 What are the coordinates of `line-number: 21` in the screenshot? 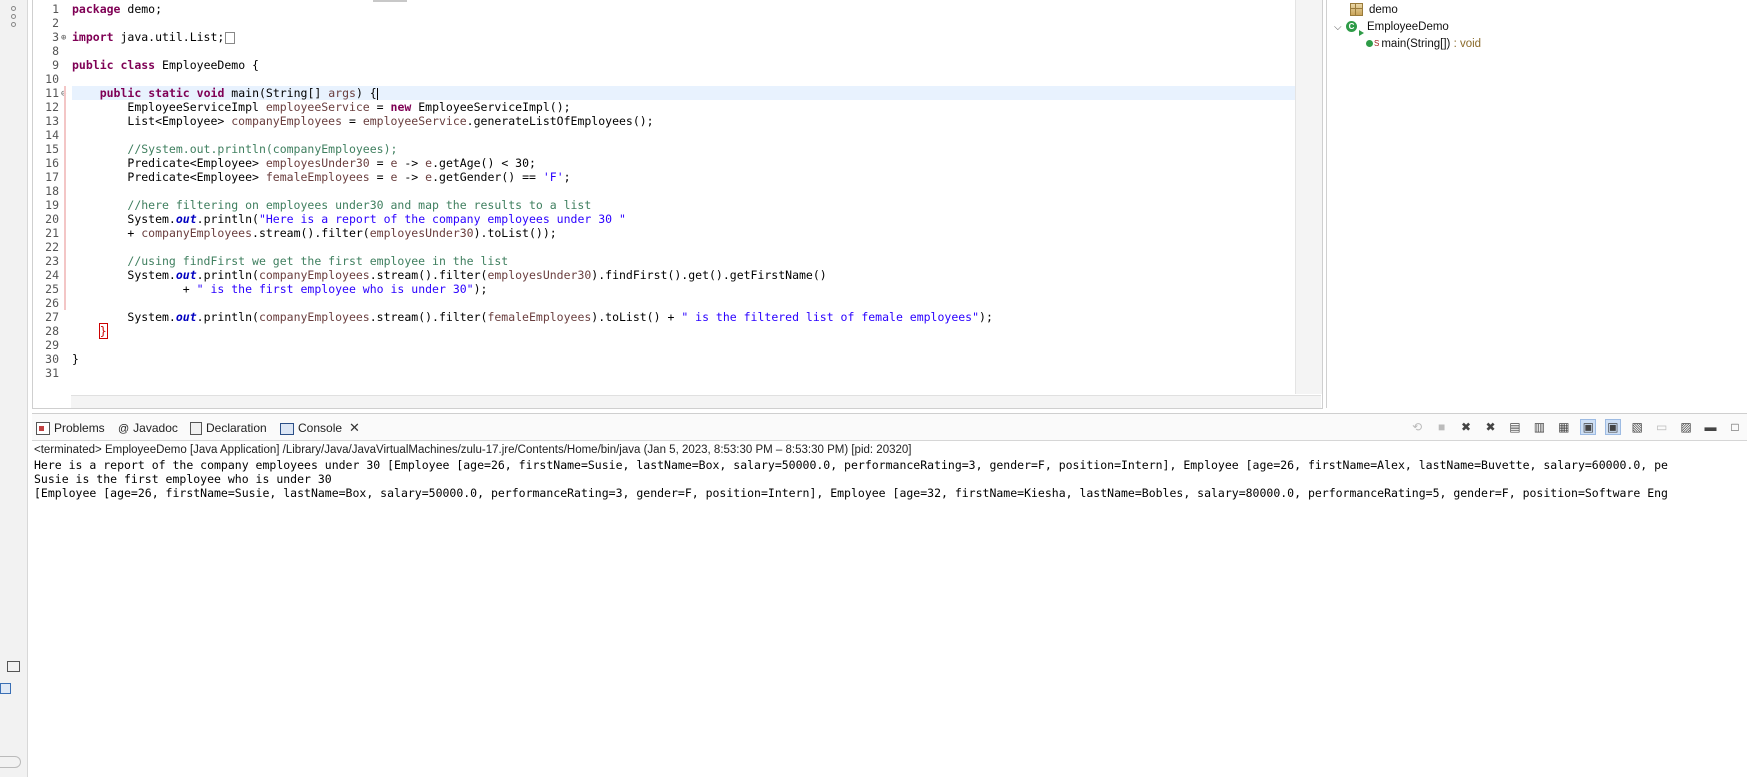 It's located at (49, 233).